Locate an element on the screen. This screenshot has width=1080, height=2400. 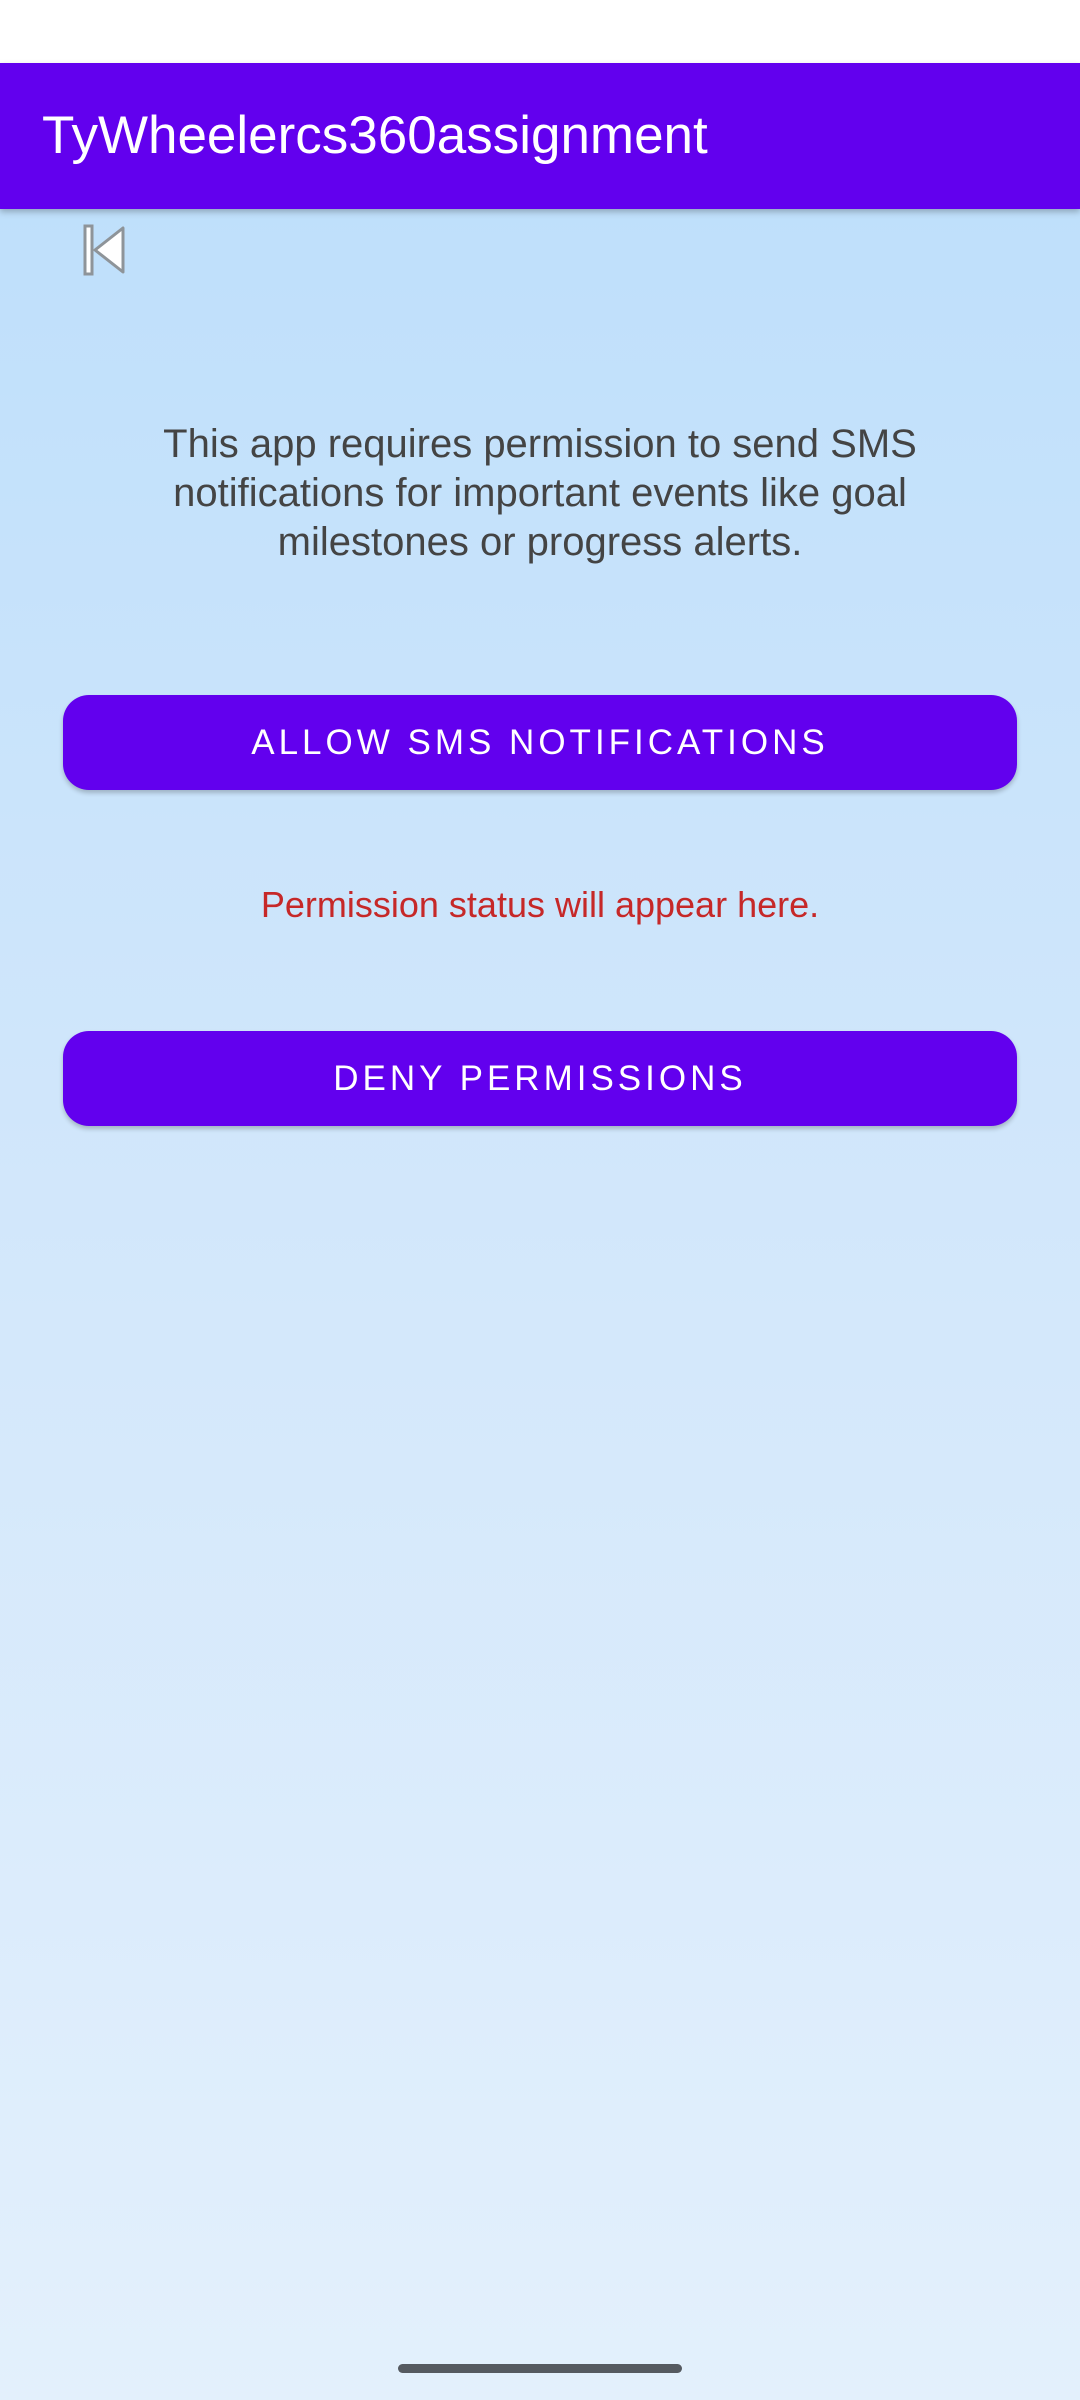
skip-previous-icon is located at coordinates (104, 250).